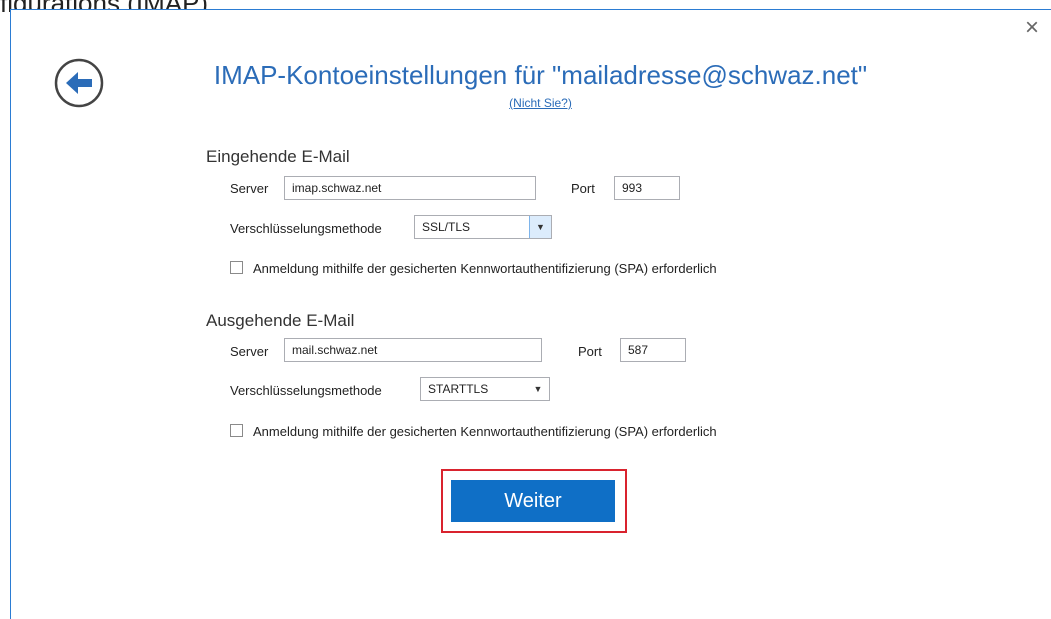  Describe the element at coordinates (249, 351) in the screenshot. I see `outgoing-server-label: Server` at that location.